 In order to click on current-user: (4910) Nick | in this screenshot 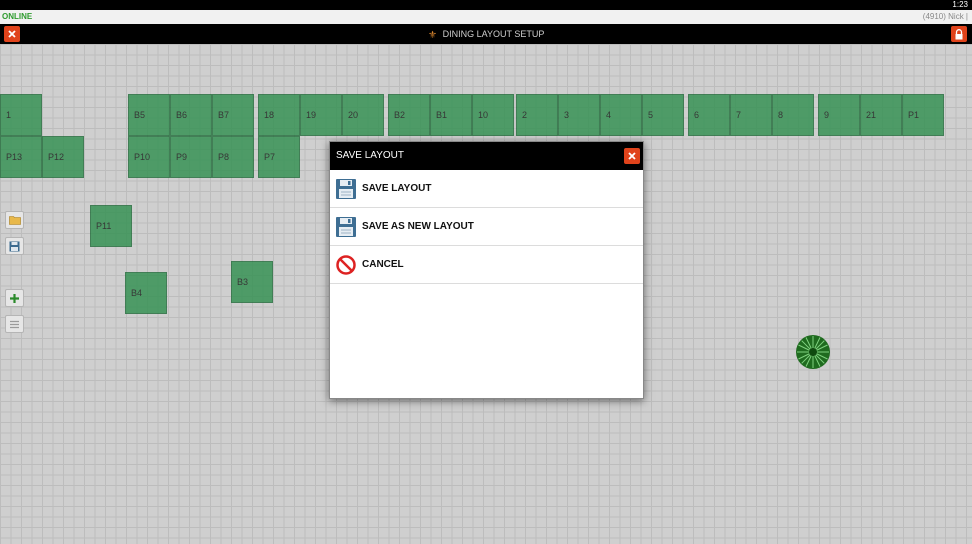, I will do `click(945, 16)`.